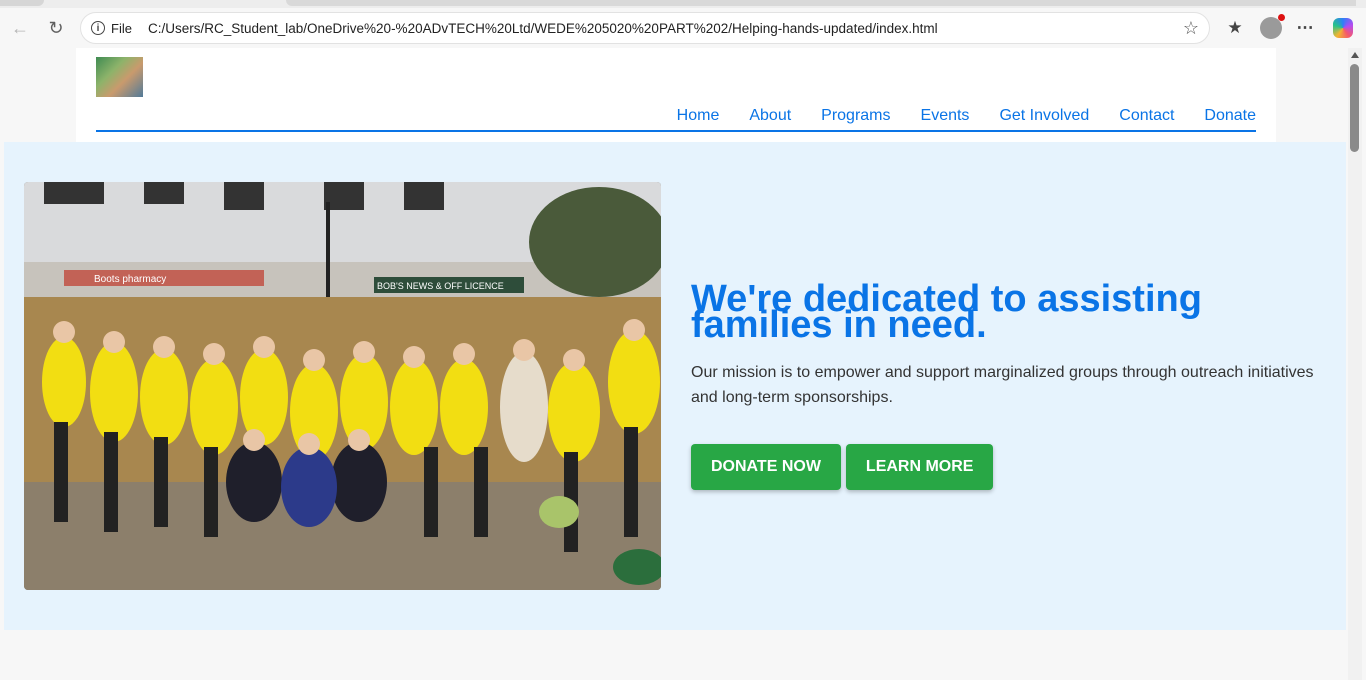 This screenshot has height=680, width=1366. What do you see at coordinates (1271, 28) in the screenshot?
I see `profile-icon` at bounding box center [1271, 28].